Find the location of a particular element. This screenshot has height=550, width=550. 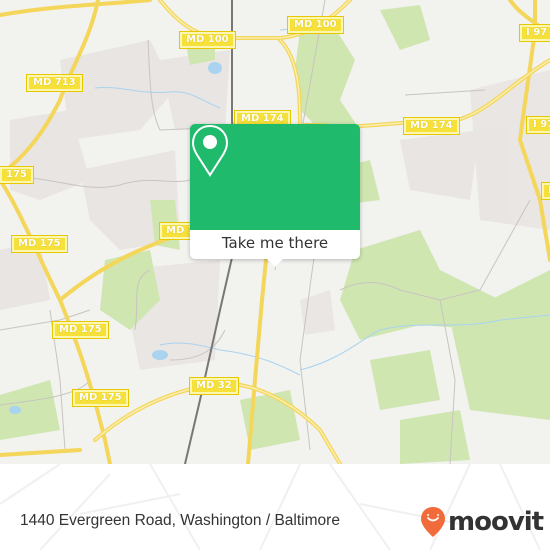

brand-name: moovit is located at coordinates (496, 522).